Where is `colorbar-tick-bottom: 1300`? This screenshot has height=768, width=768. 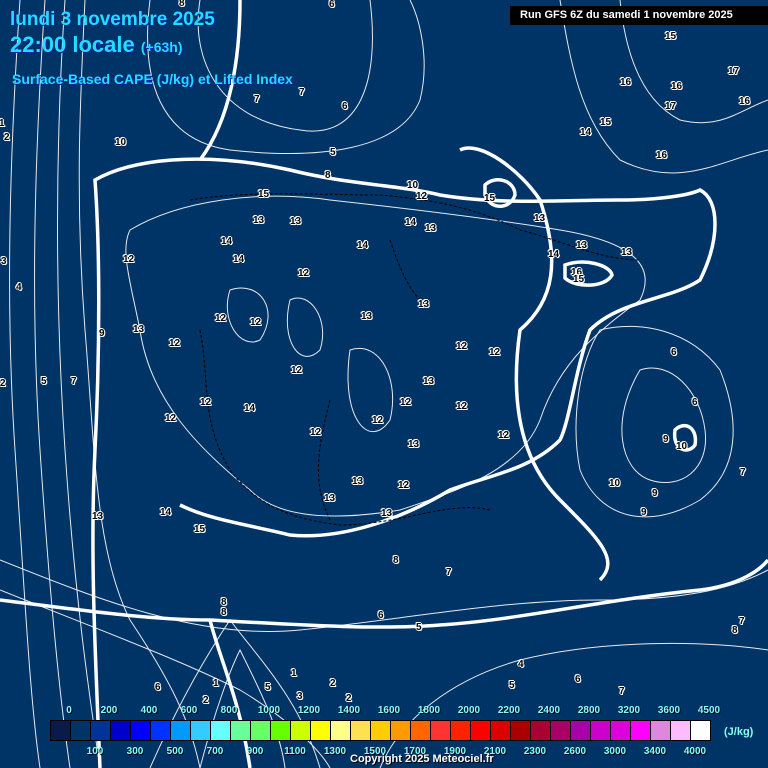 colorbar-tick-bottom: 1300 is located at coordinates (335, 751).